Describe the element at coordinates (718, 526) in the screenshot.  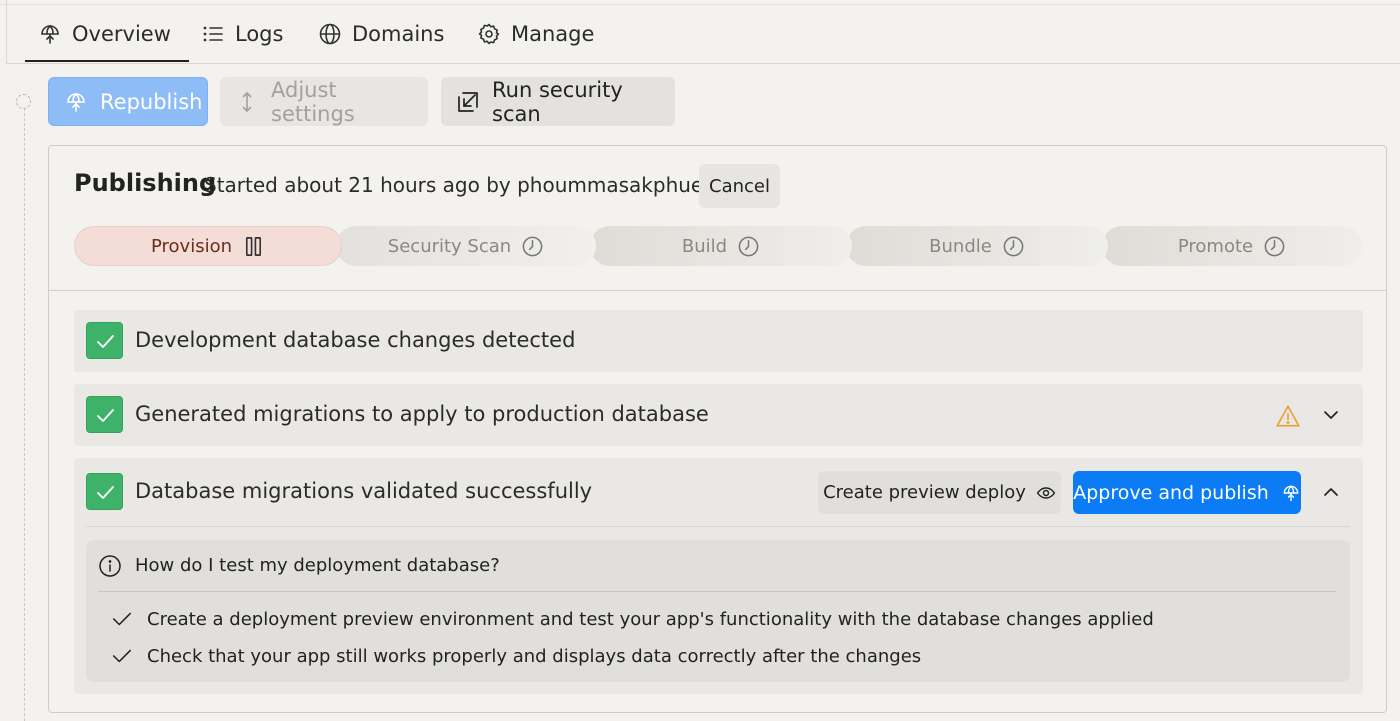
I see `row-divider` at that location.